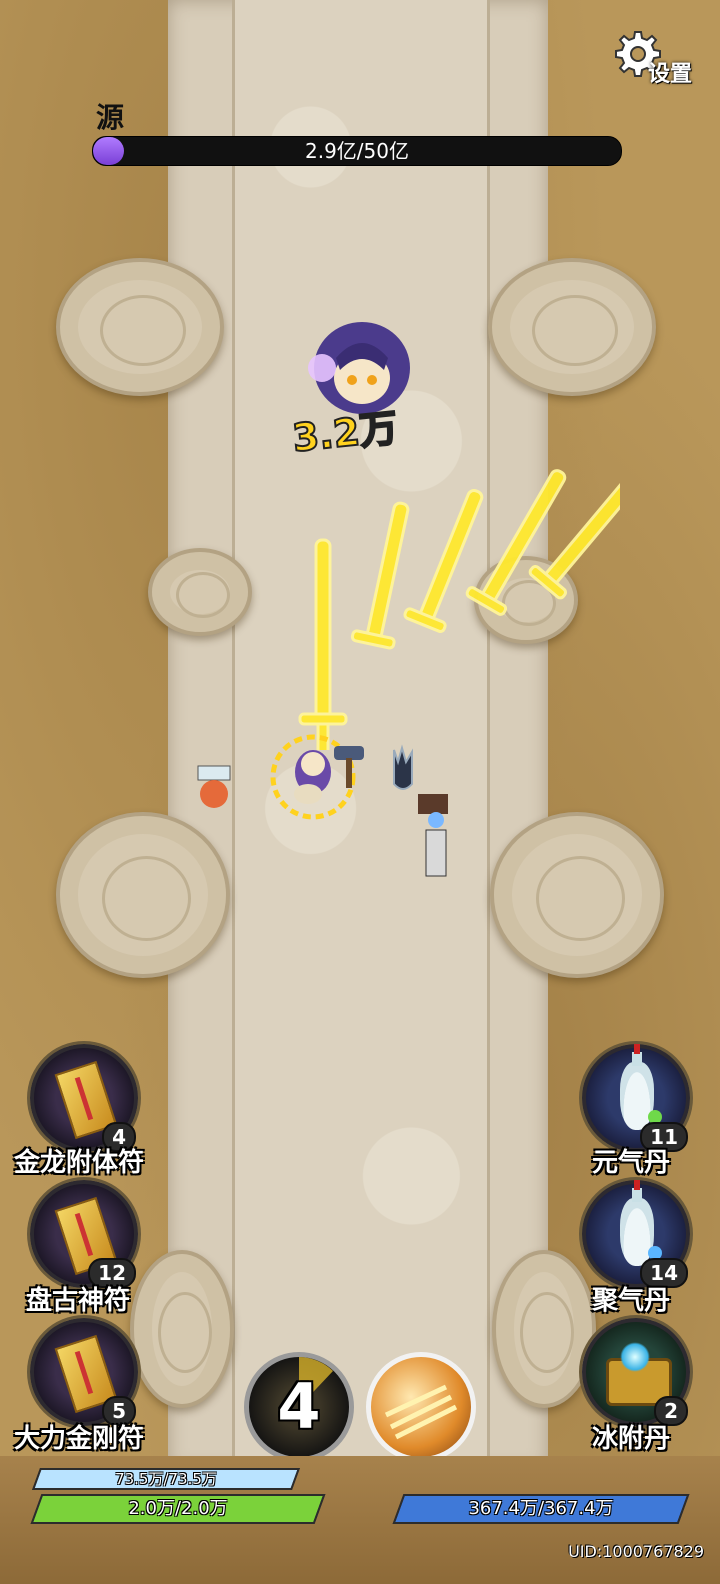 This screenshot has width=720, height=1584. What do you see at coordinates (79, 1163) in the screenshot?
I see `item-label: 金龙附体符` at bounding box center [79, 1163].